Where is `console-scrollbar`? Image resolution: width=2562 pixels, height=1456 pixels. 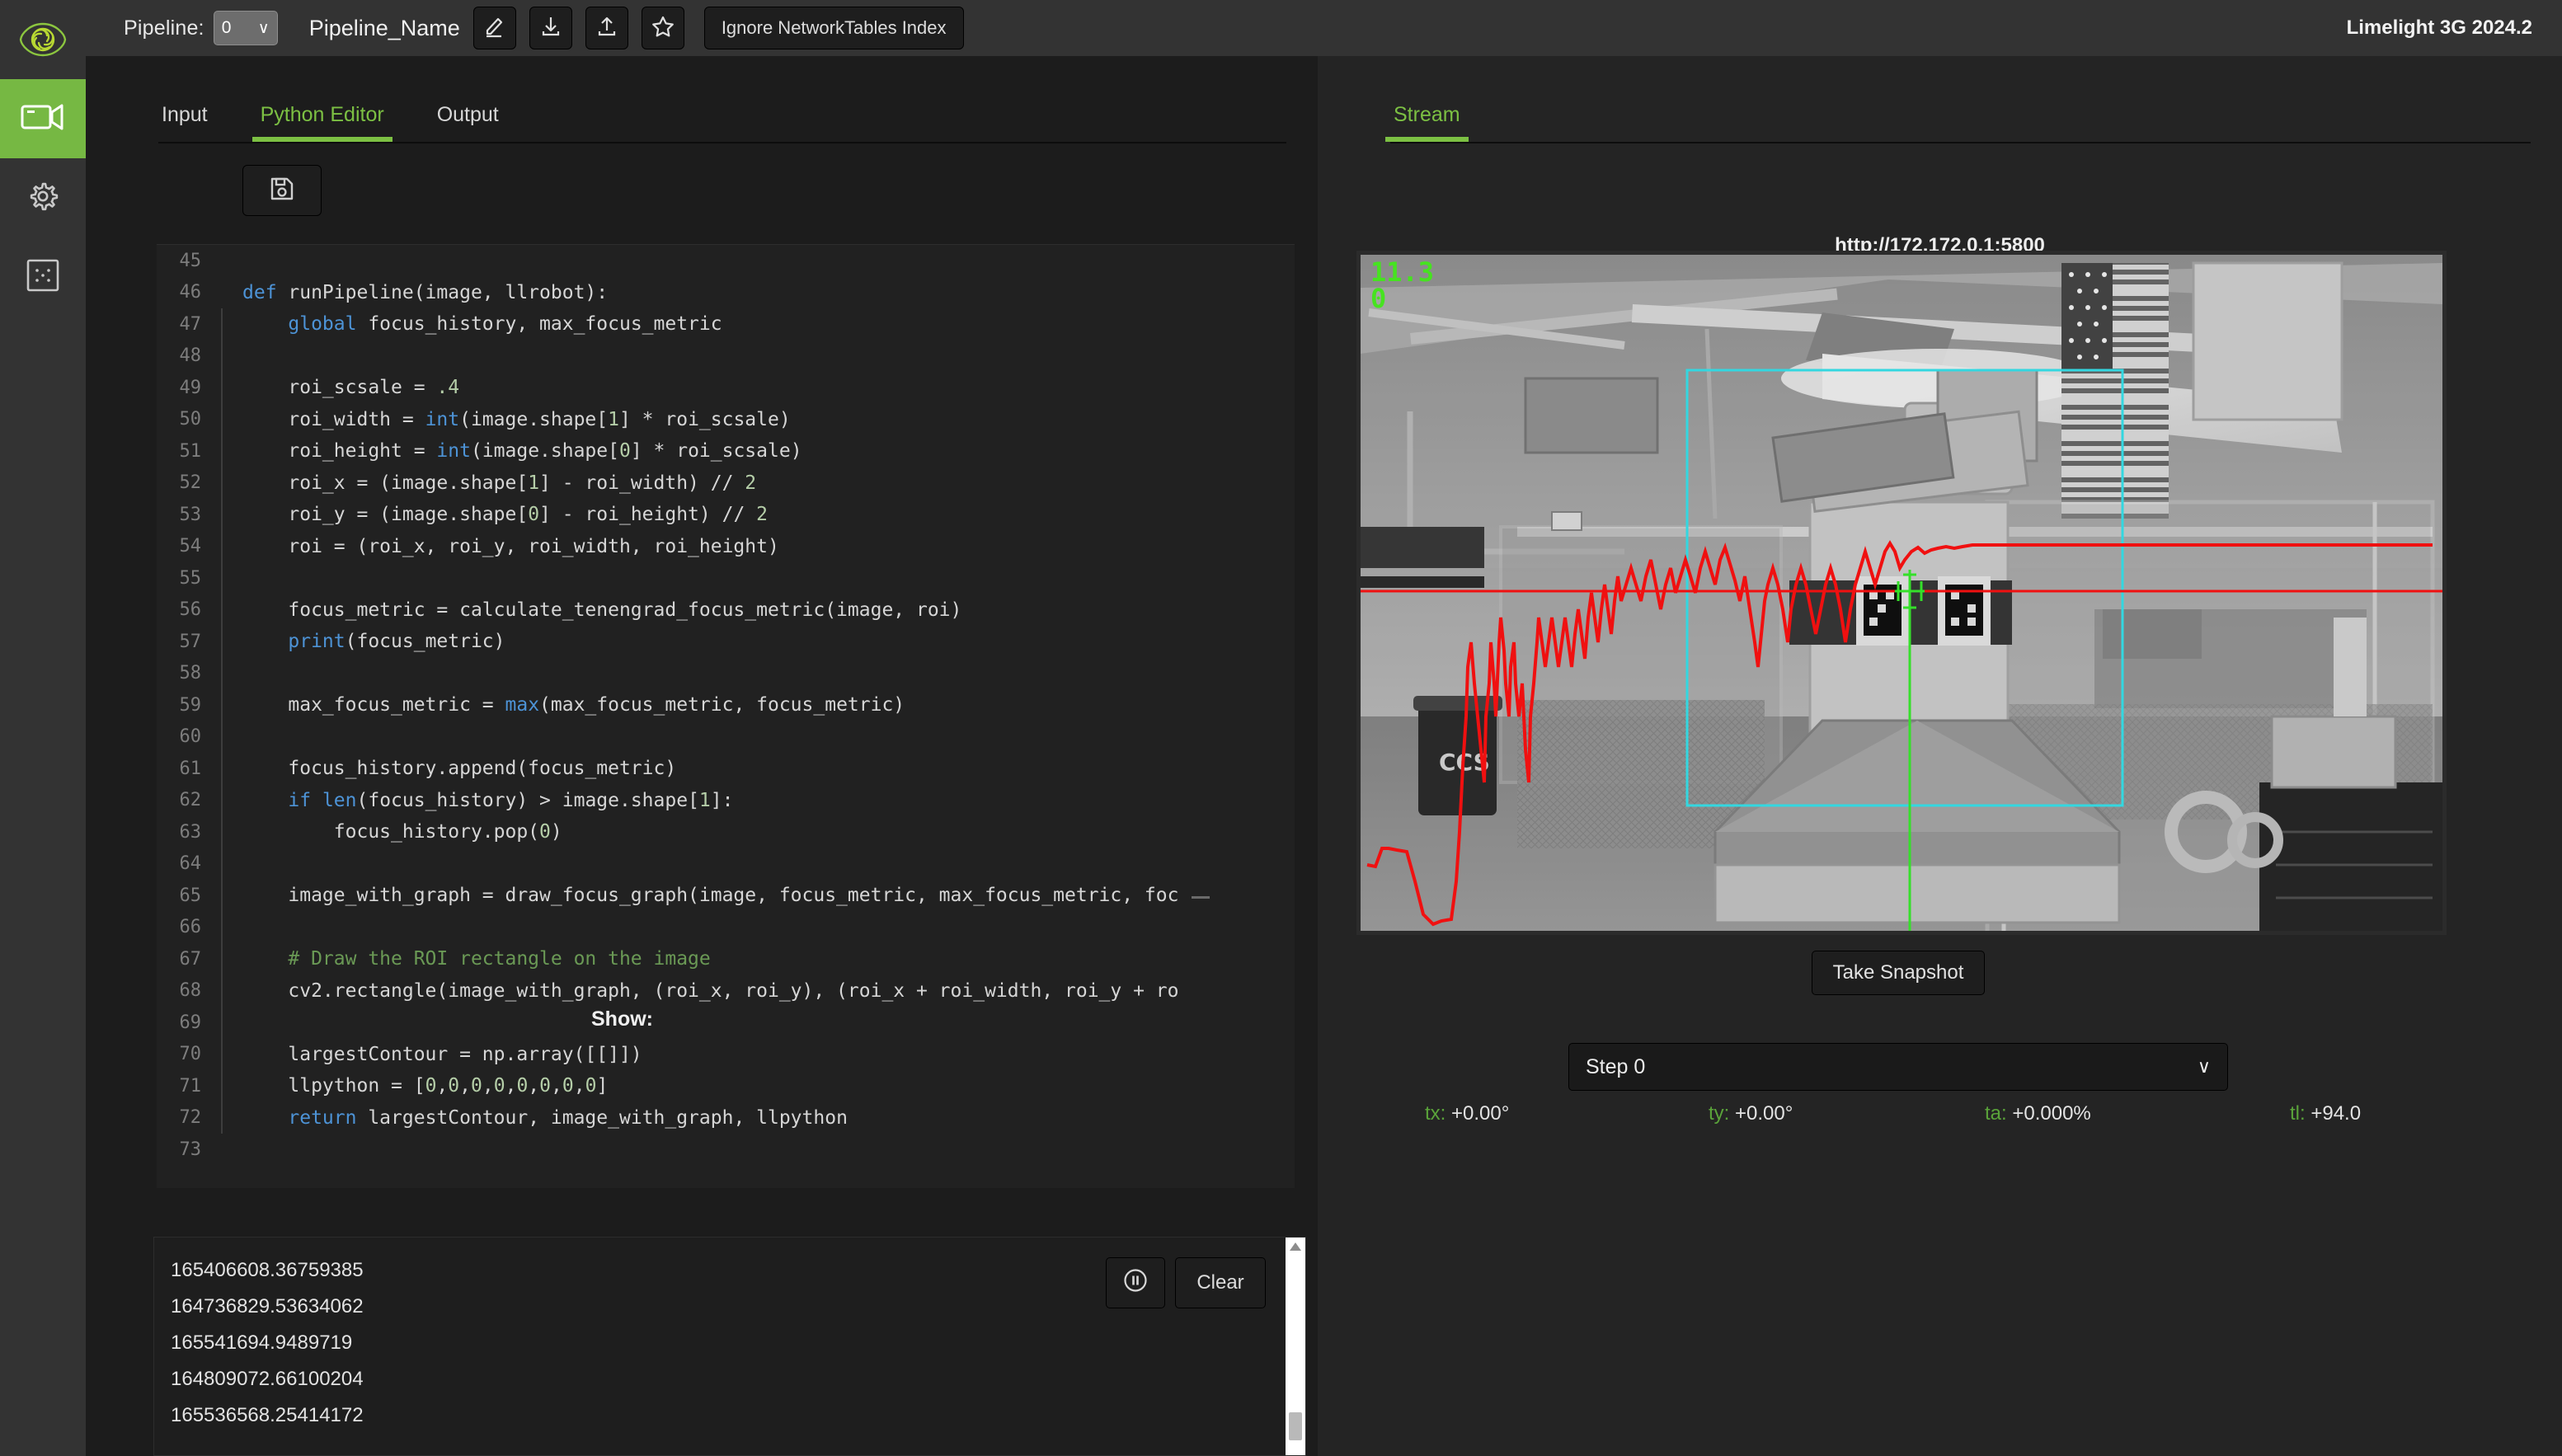 console-scrollbar is located at coordinates (1295, 1346).